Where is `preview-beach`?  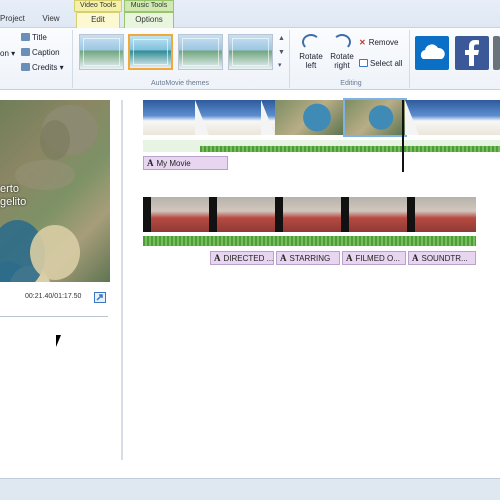
preview-beach is located at coordinates (55, 252).